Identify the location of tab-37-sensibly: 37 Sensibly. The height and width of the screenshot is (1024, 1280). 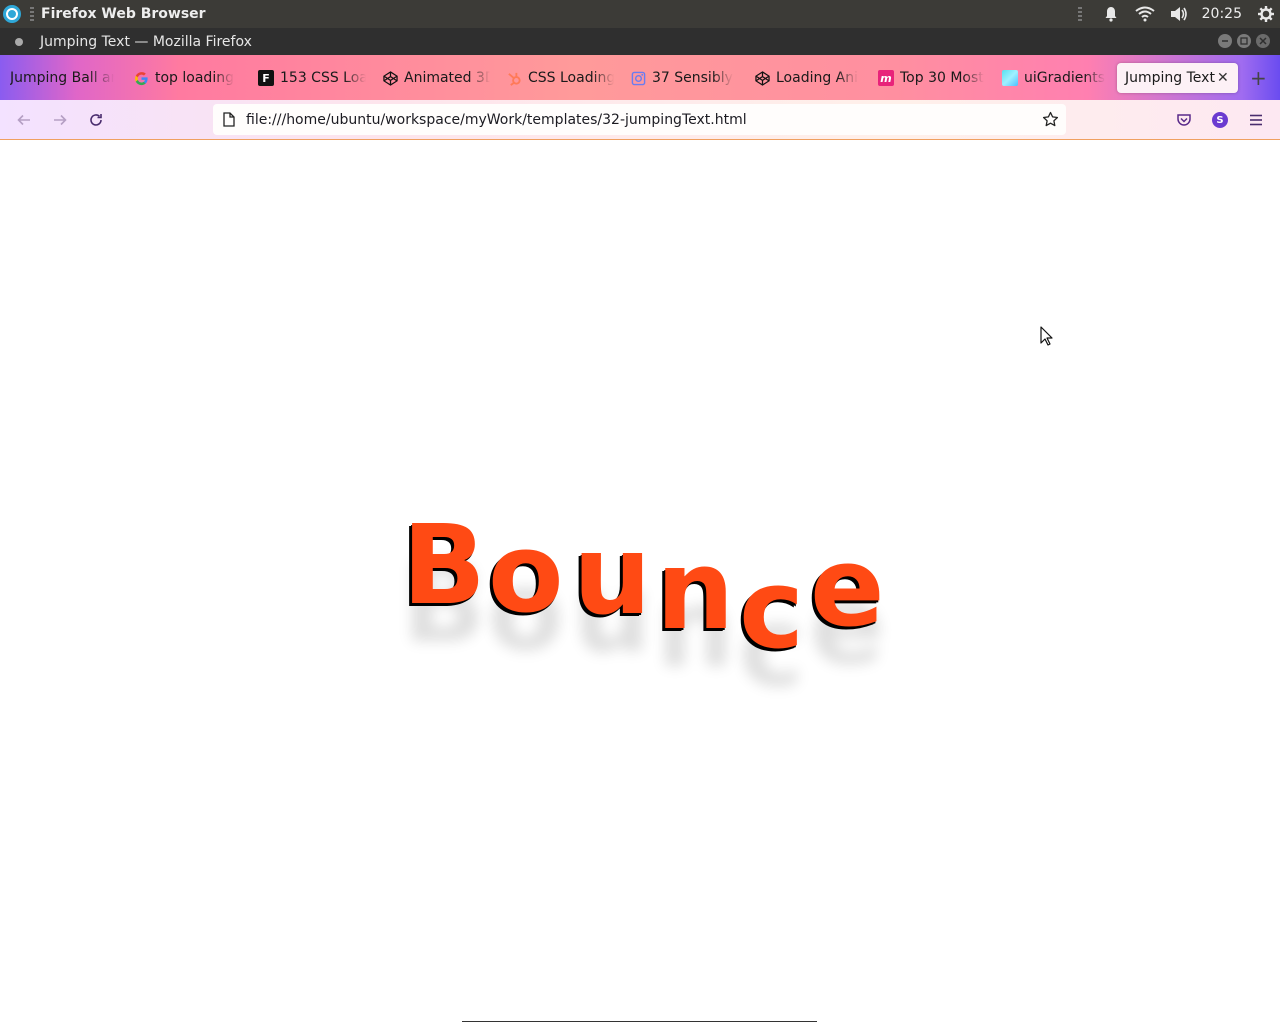
(684, 78).